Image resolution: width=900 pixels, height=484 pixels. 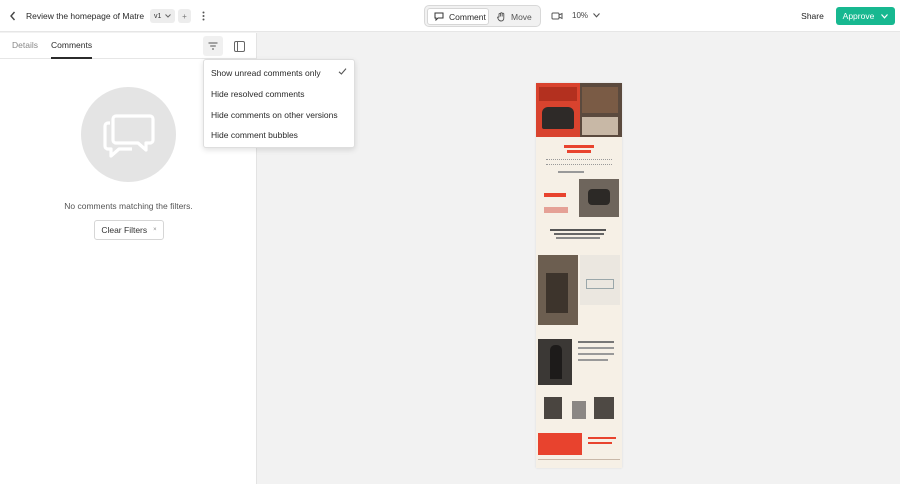 I want to click on approve-label: Approve, so click(x=858, y=16).